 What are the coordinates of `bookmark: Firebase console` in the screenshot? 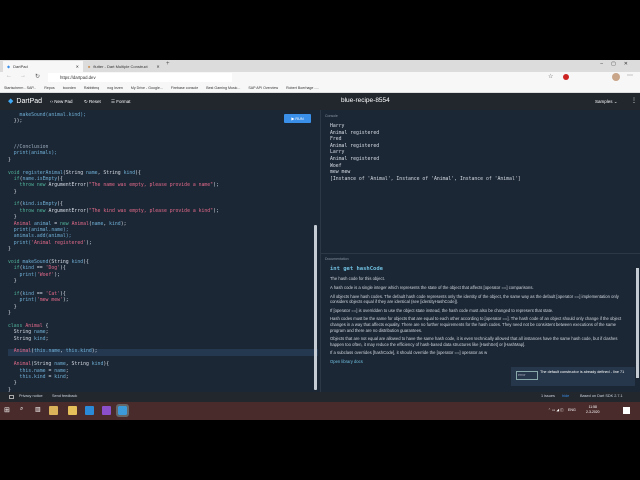 It's located at (184, 88).